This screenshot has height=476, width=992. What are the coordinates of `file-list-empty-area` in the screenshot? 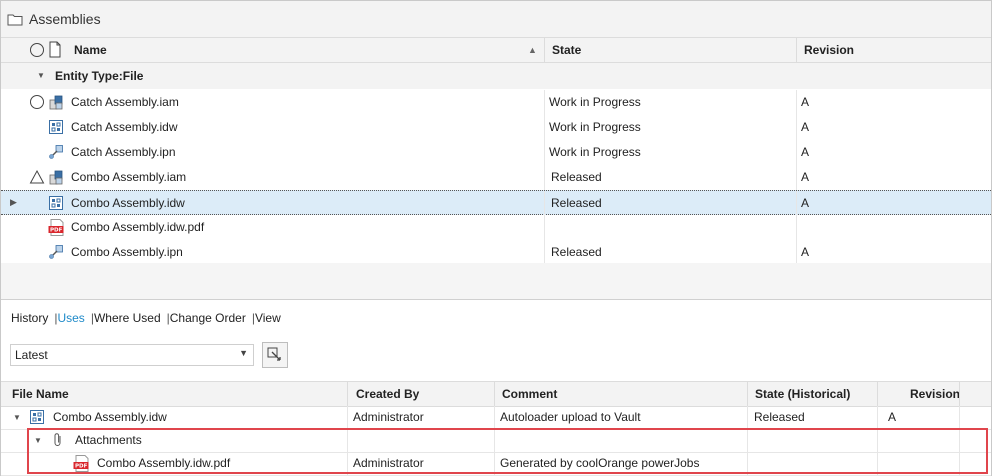 It's located at (496, 281).